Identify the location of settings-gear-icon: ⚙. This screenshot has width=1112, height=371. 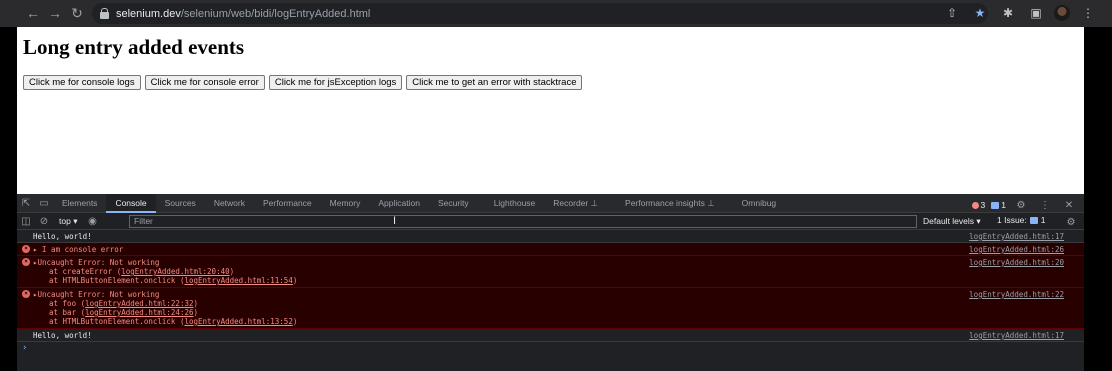
(1021, 205).